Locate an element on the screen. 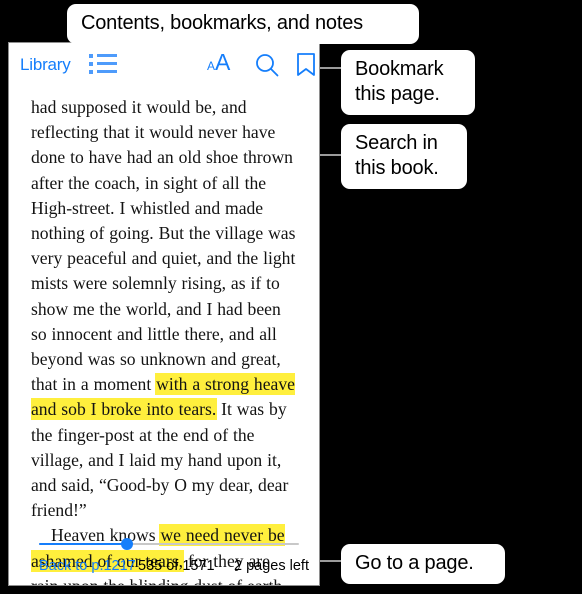 This screenshot has height=594, width=582. search-icon is located at coordinates (267, 65).